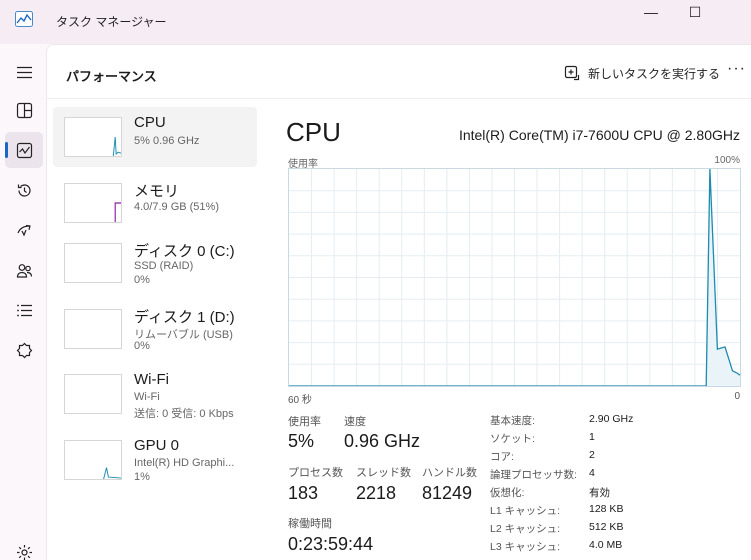 The height and width of the screenshot is (560, 751). What do you see at coordinates (447, 493) in the screenshot?
I see `handles-value: 81249` at bounding box center [447, 493].